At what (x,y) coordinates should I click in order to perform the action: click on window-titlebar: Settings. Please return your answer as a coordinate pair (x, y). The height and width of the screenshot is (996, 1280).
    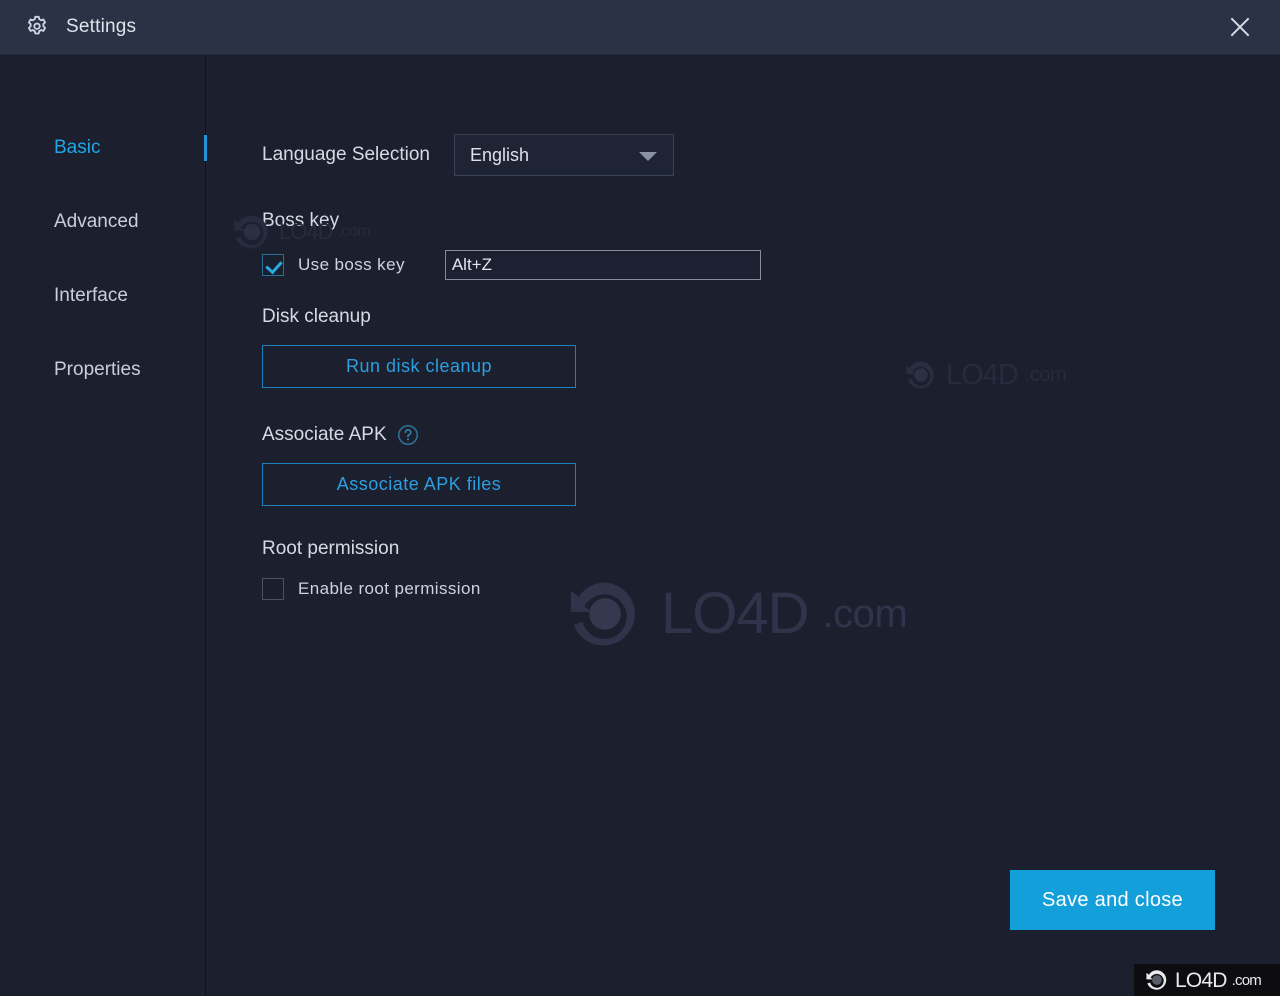
    Looking at the image, I should click on (640, 27).